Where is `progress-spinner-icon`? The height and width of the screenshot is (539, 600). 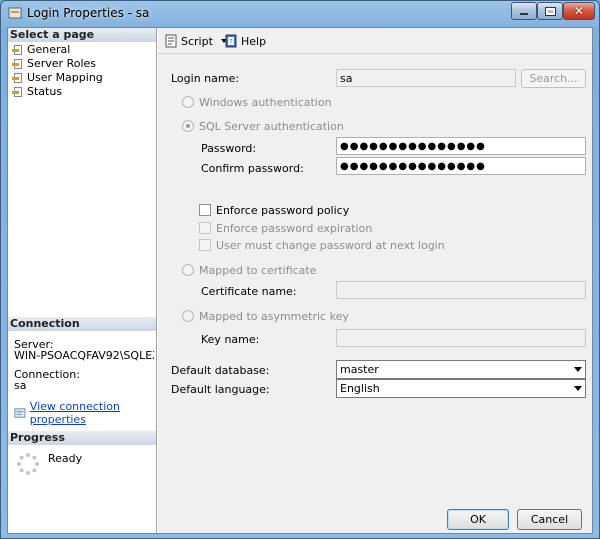
progress-spinner-icon is located at coordinates (28, 464).